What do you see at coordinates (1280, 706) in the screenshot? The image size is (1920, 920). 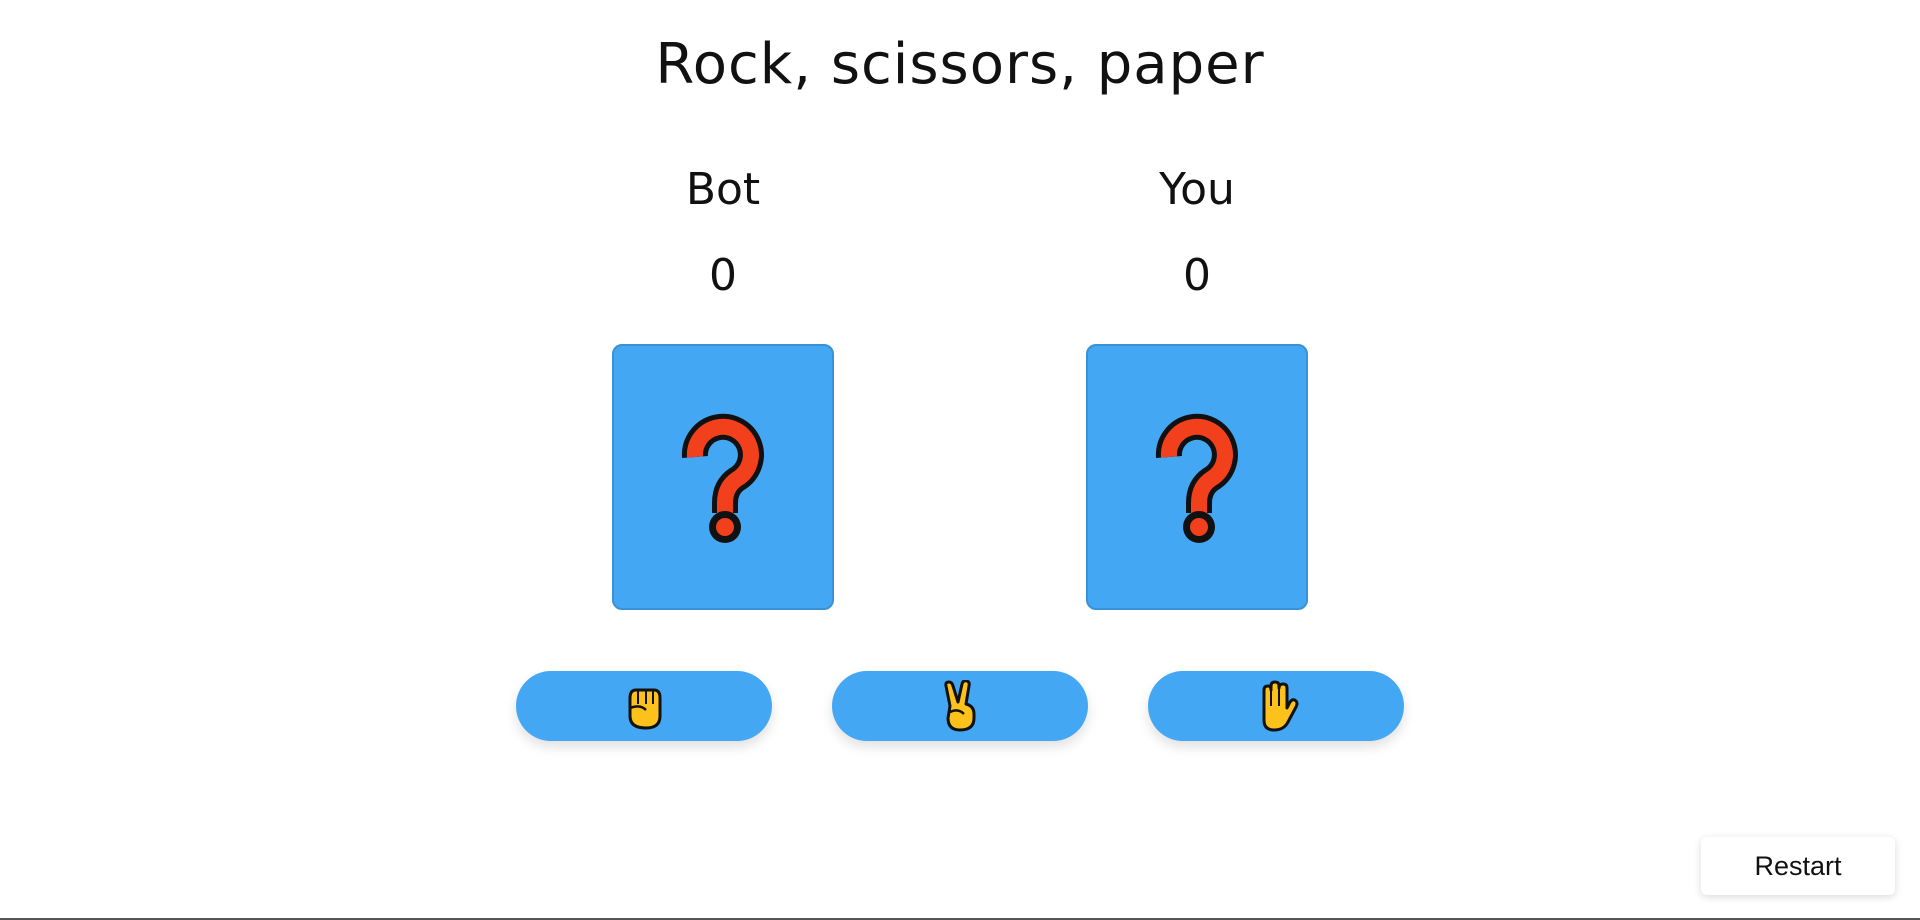 I see `raised-hand-icon` at bounding box center [1280, 706].